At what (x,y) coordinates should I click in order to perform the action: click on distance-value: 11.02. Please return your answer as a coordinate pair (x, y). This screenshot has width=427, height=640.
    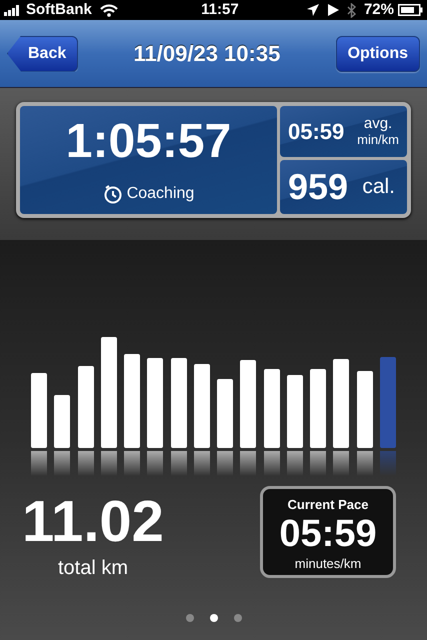
    Looking at the image, I should click on (93, 522).